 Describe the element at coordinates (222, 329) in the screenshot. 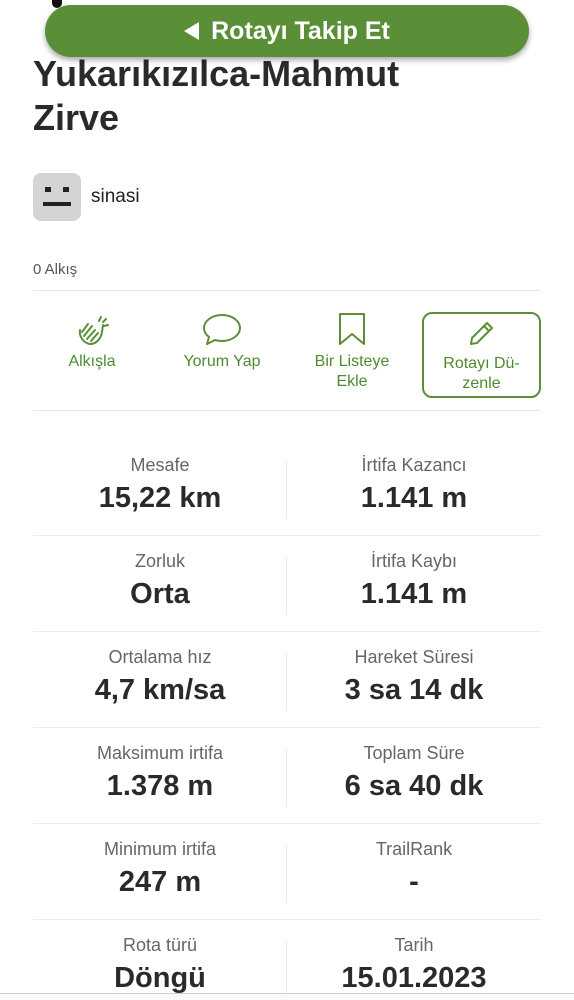

I see `comment-icon` at that location.